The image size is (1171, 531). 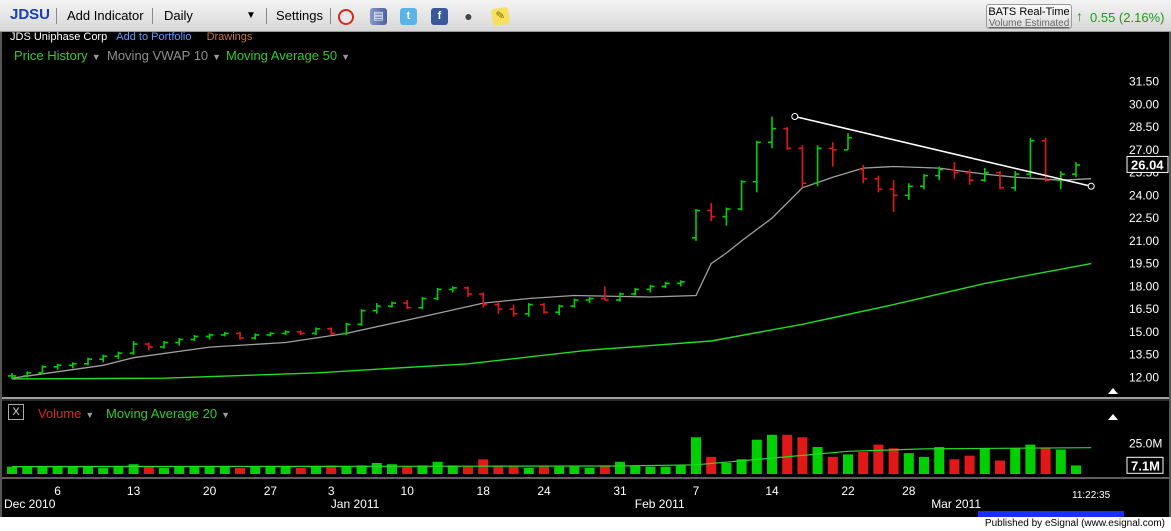 I want to click on month-label: Mar 2011, so click(x=956, y=504).